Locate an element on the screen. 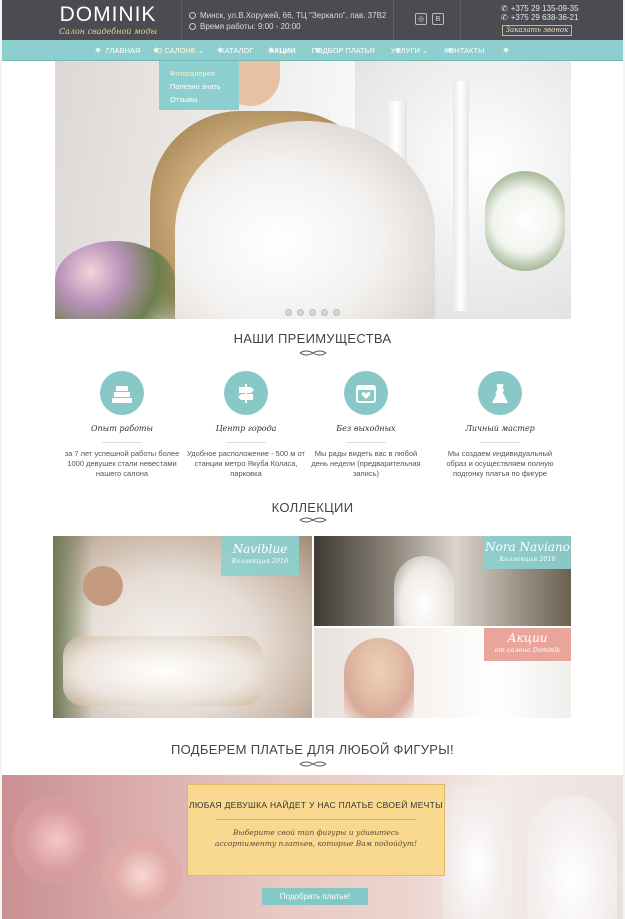 The height and width of the screenshot is (919, 625). collections-title: КОЛЛЕКЦИИ is located at coordinates (312, 507).